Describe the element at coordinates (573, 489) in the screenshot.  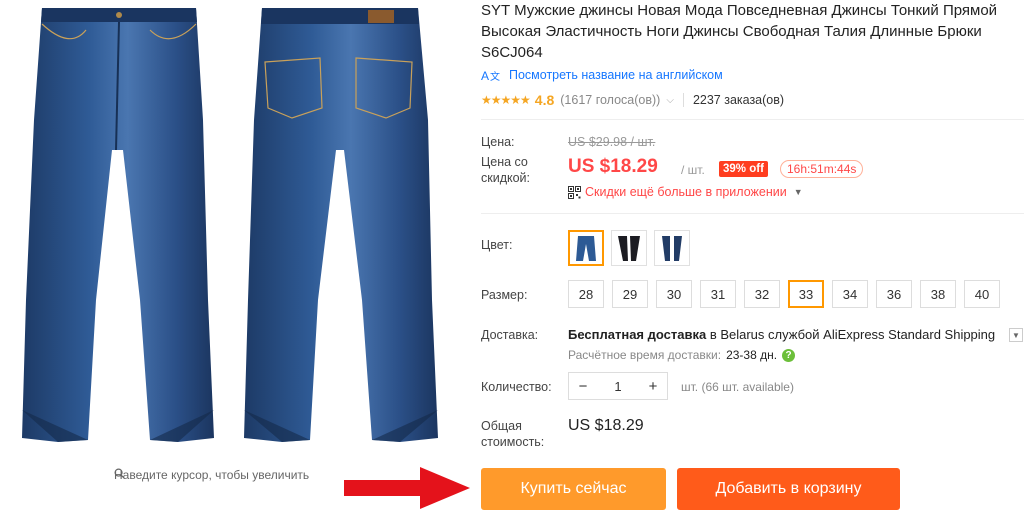
I see `buy-now-button: Купить сейчас` at that location.